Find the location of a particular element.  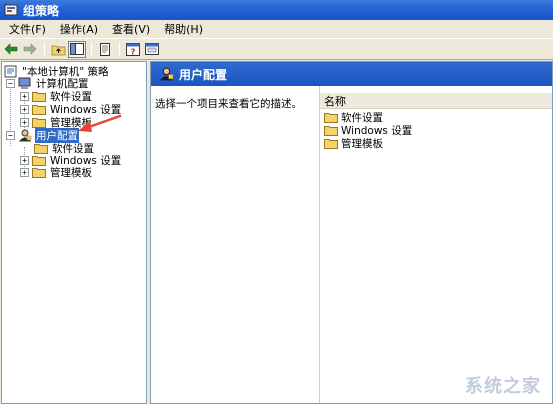

tree-label: 管理模板 is located at coordinates (71, 173).